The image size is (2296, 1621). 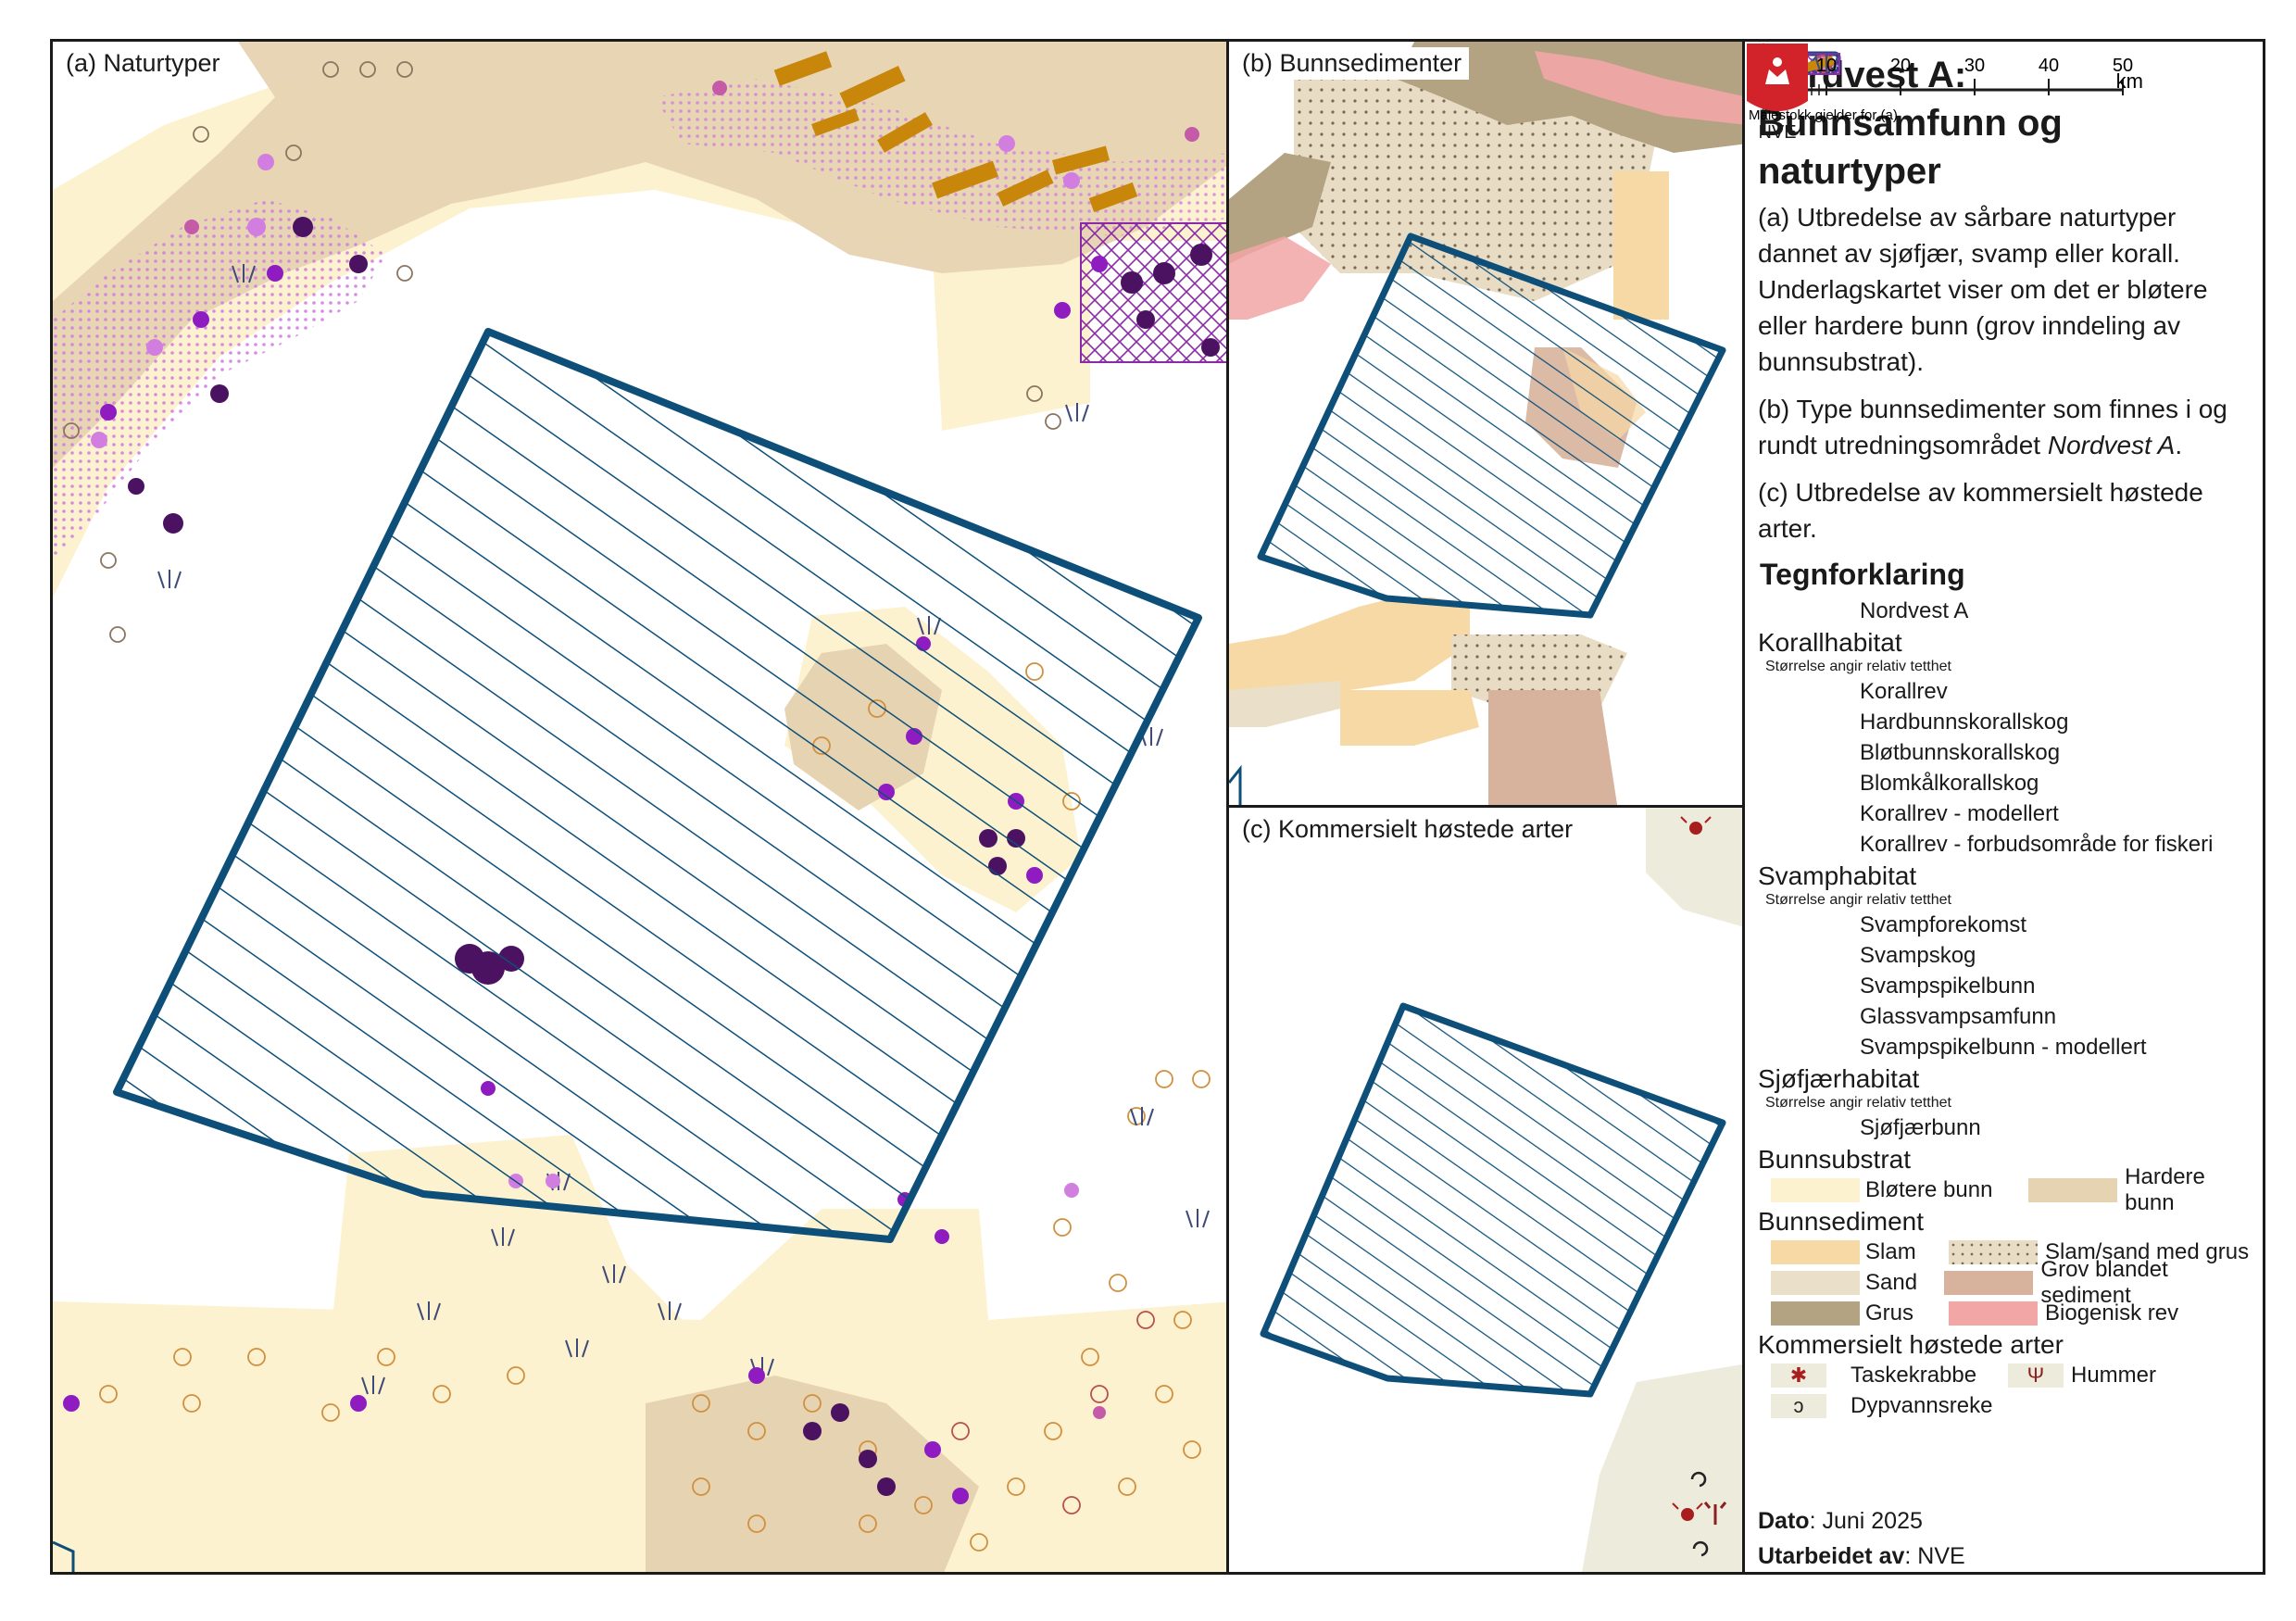 I want to click on legend-coral-item: Hardbunnskorallskog, so click(x=2004, y=396).